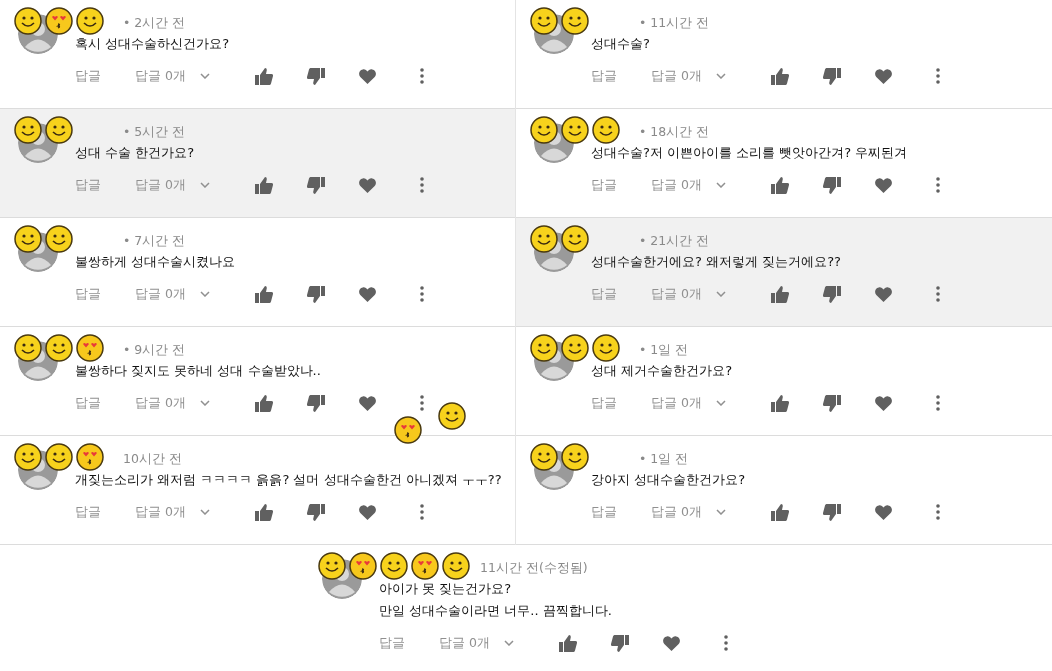  Describe the element at coordinates (495, 611) in the screenshot. I see `comment-text: 만일 성대수술이라면 너무.. 끔찍합니다.` at that location.